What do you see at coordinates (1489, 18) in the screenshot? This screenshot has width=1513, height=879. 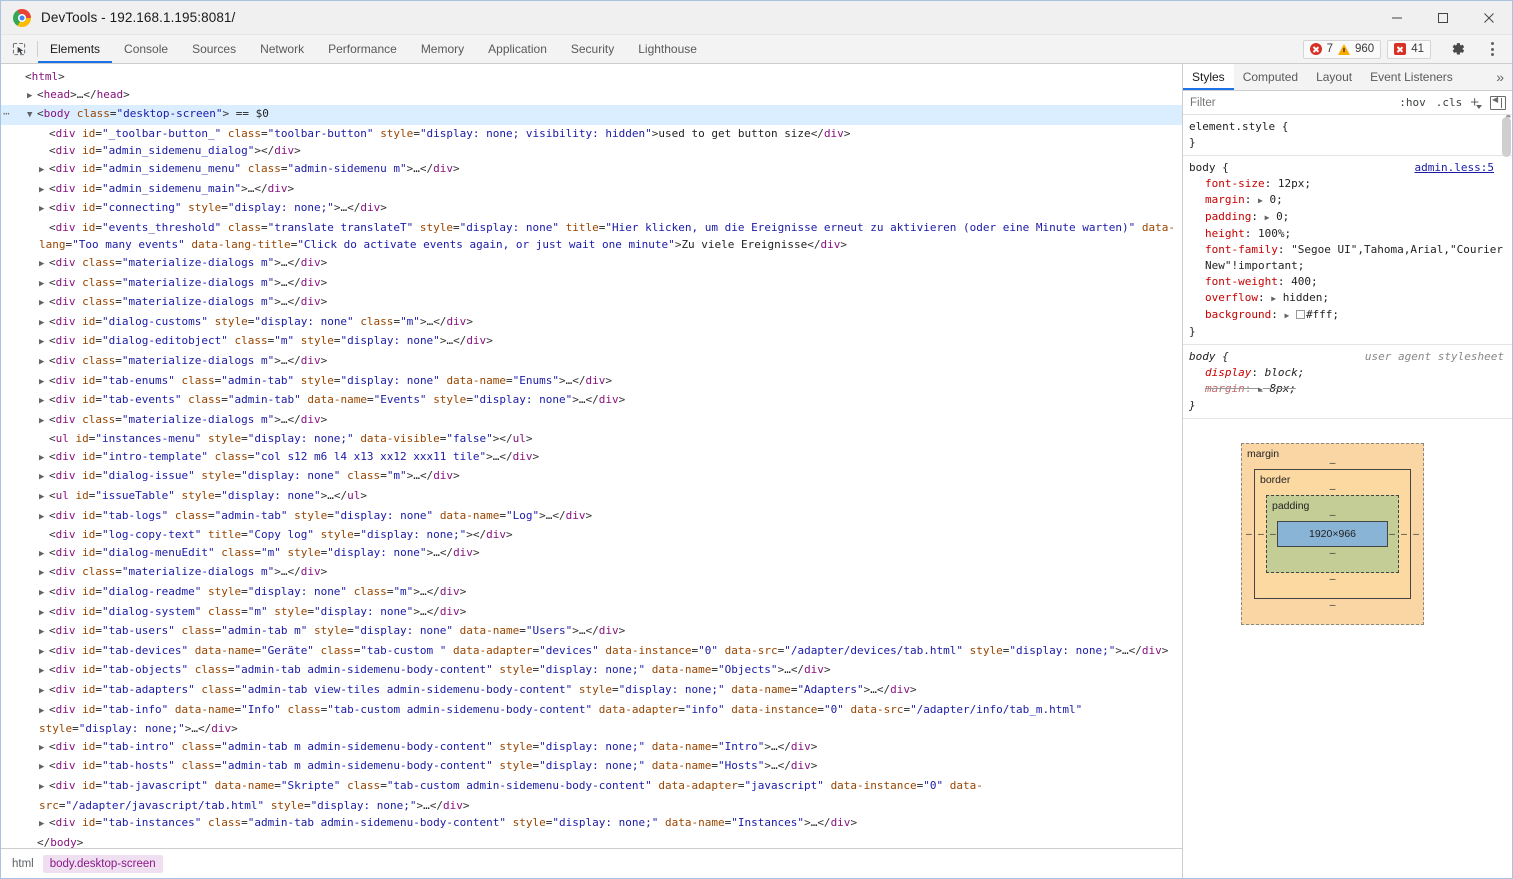 I see `close-button` at bounding box center [1489, 18].